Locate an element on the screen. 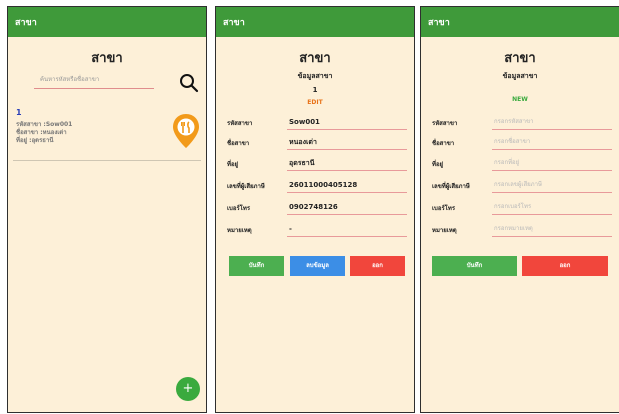  add-branch-button: + is located at coordinates (188, 389).